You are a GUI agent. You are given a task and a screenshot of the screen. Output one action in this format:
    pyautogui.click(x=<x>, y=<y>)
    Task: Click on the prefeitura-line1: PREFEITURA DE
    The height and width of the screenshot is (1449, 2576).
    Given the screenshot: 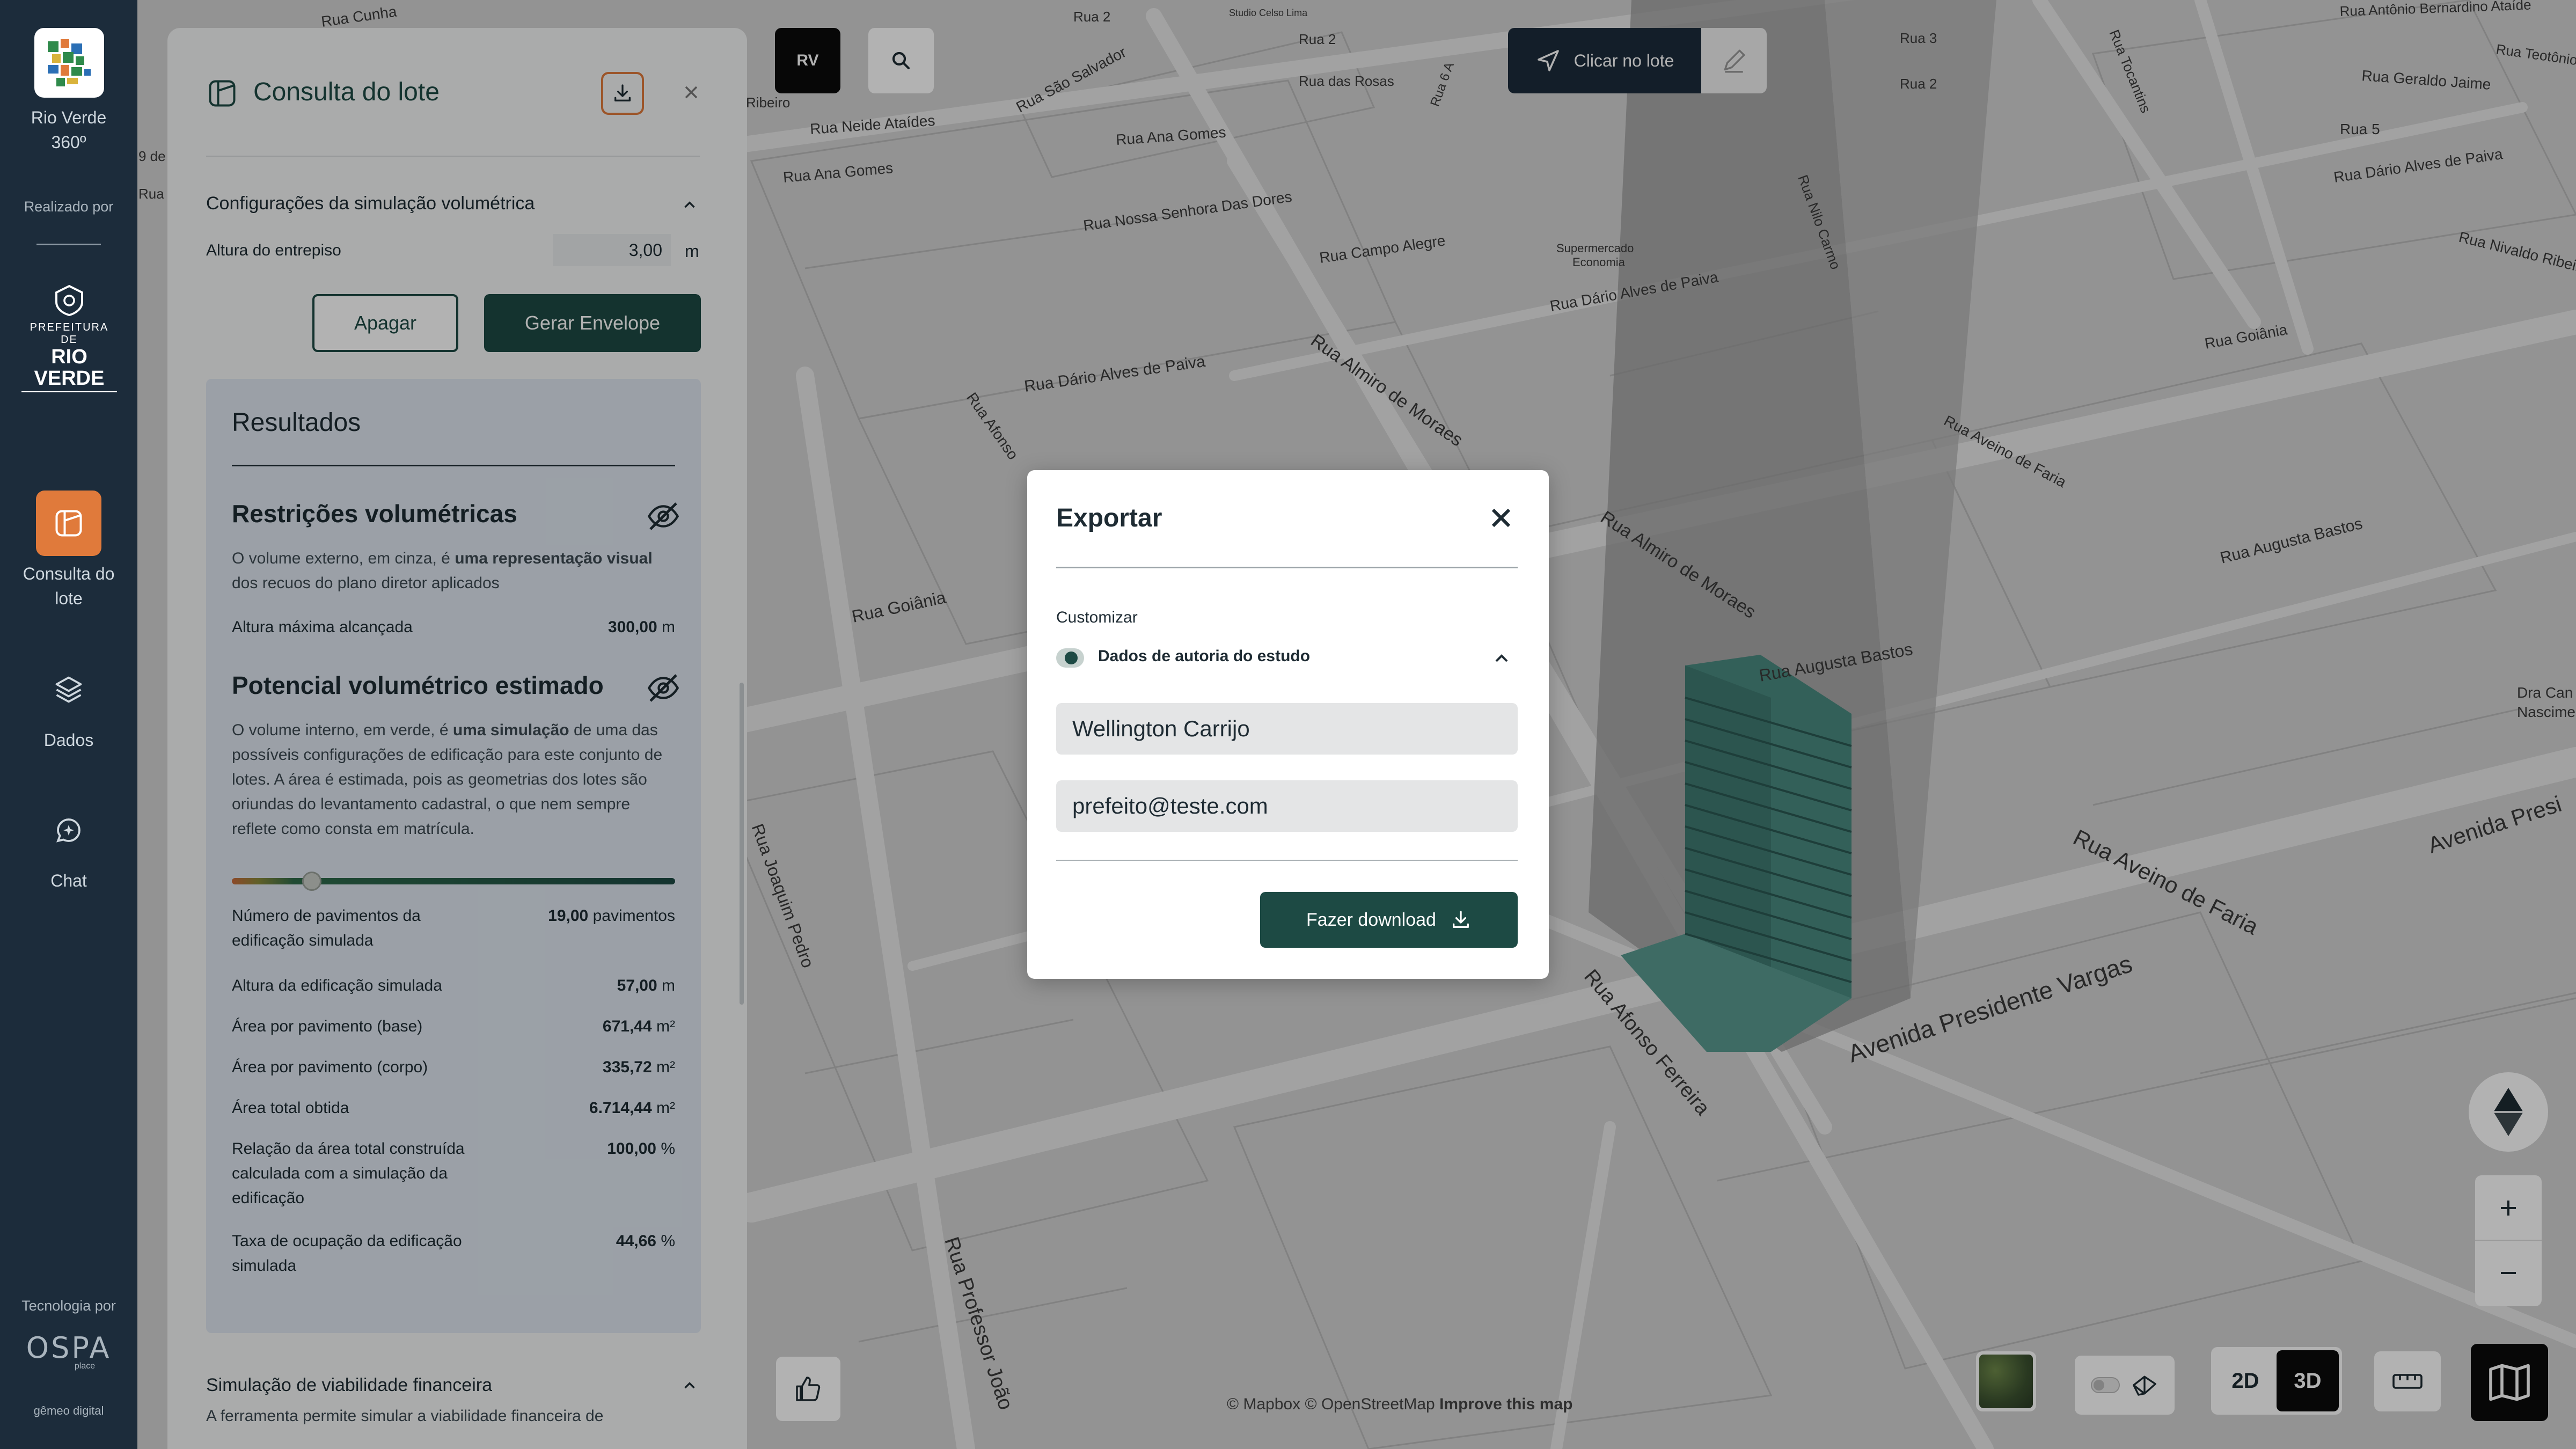 What is the action you would take?
    pyautogui.click(x=69, y=333)
    